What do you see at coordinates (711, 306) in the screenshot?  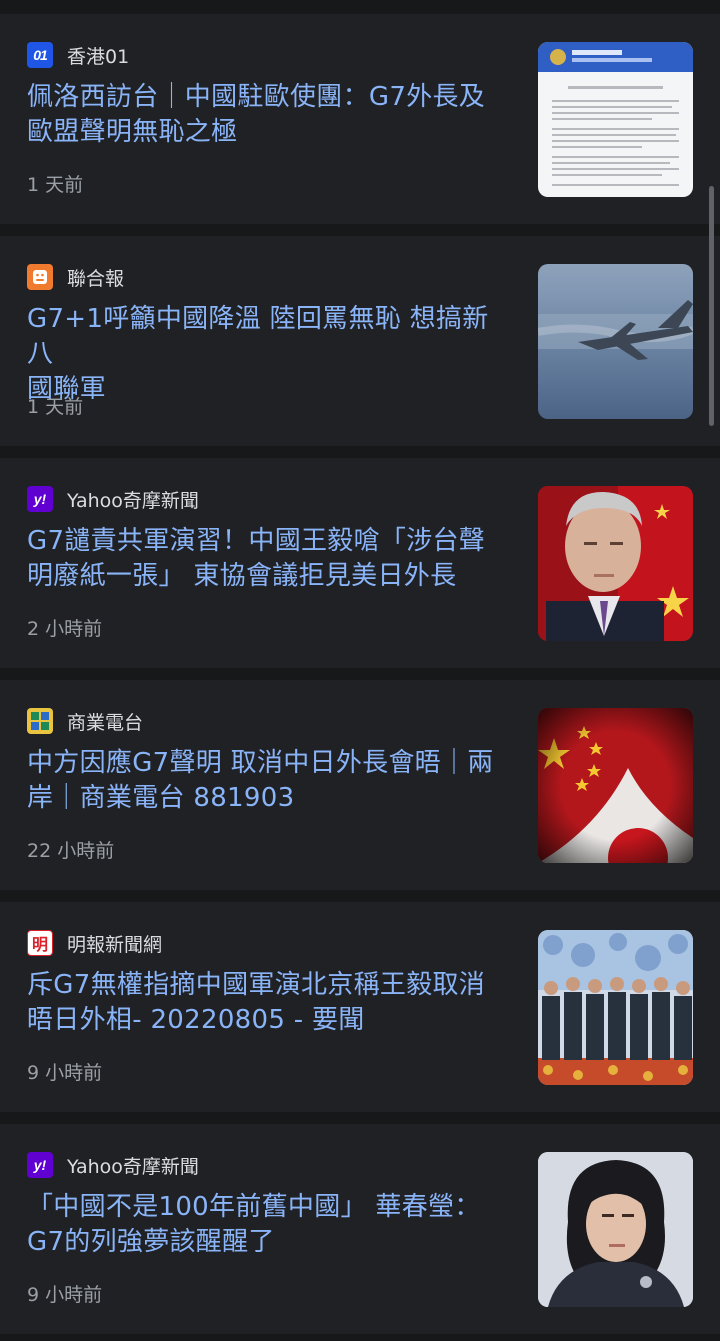 I see `scrollbar` at bounding box center [711, 306].